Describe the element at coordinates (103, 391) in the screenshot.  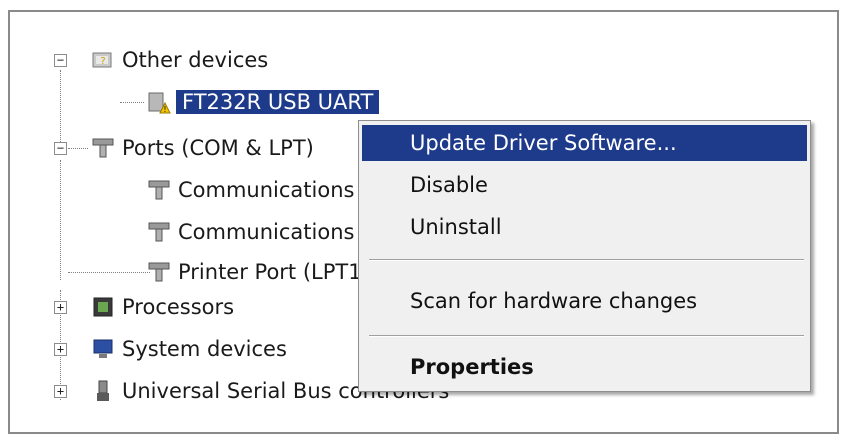
I see `usb-icon` at that location.